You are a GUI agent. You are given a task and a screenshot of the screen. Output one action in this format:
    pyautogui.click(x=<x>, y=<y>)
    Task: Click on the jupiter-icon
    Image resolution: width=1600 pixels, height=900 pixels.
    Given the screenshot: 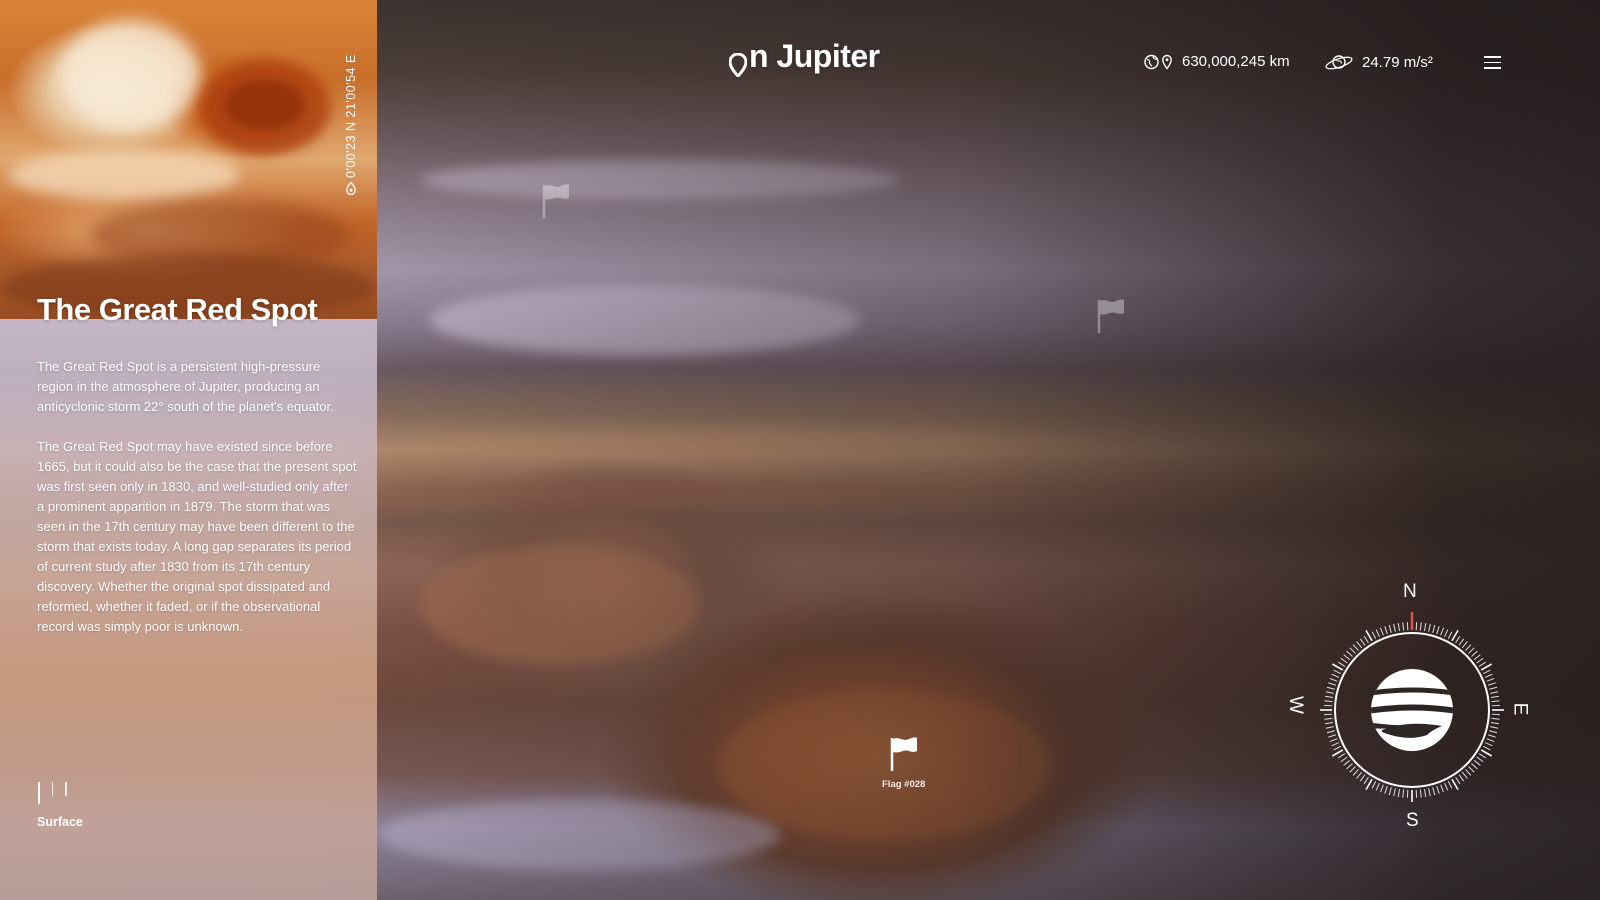 What is the action you would take?
    pyautogui.click(x=1412, y=710)
    